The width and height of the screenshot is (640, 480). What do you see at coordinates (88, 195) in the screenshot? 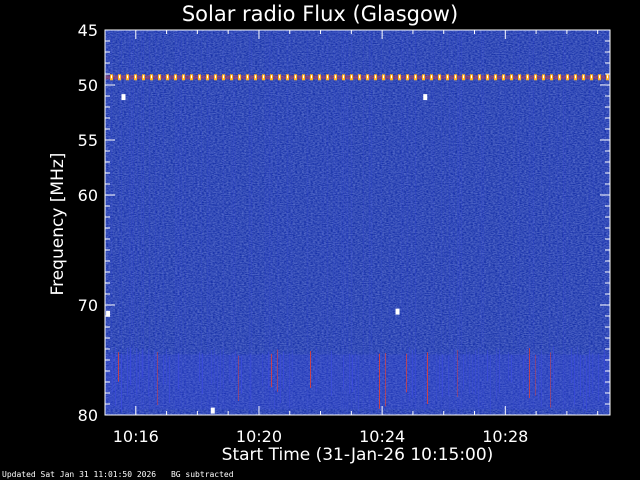
I see `y-tick-label: 60` at bounding box center [88, 195].